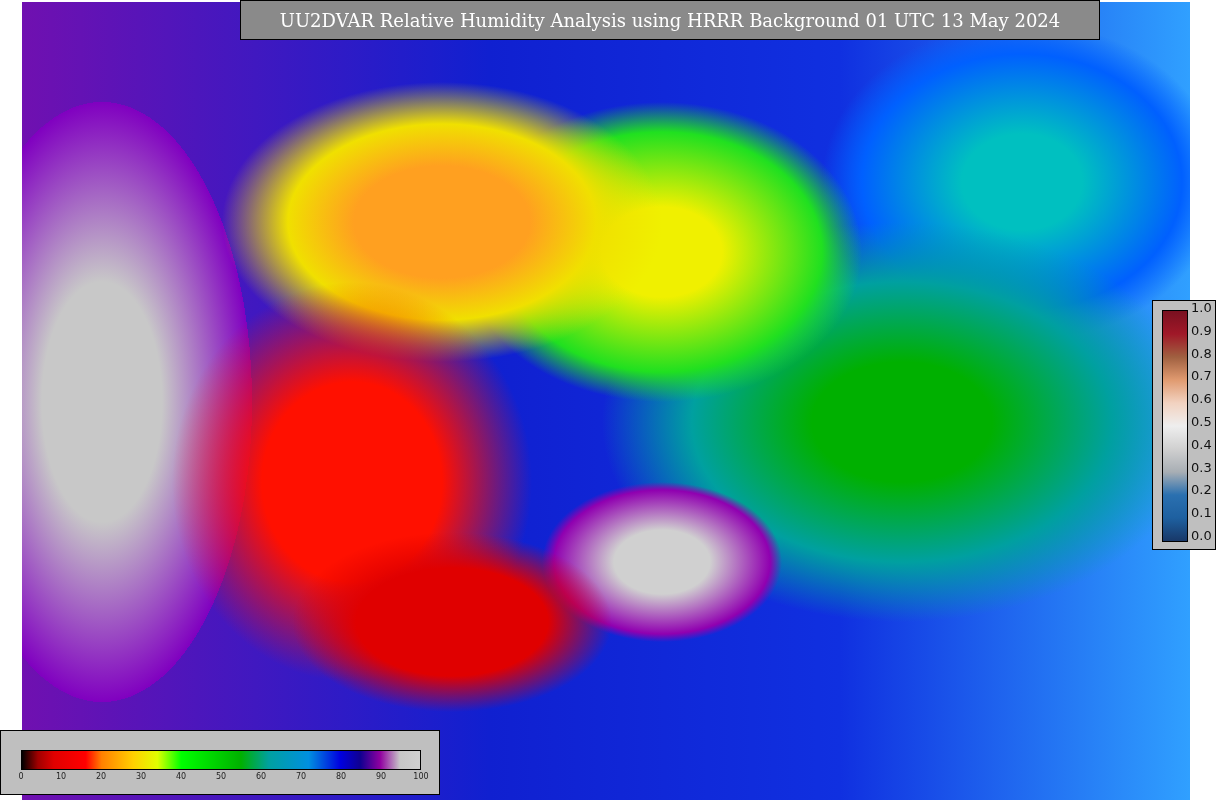  What do you see at coordinates (1201, 535) in the screenshot?
I see `colorbar-tick-label: 0.0` at bounding box center [1201, 535].